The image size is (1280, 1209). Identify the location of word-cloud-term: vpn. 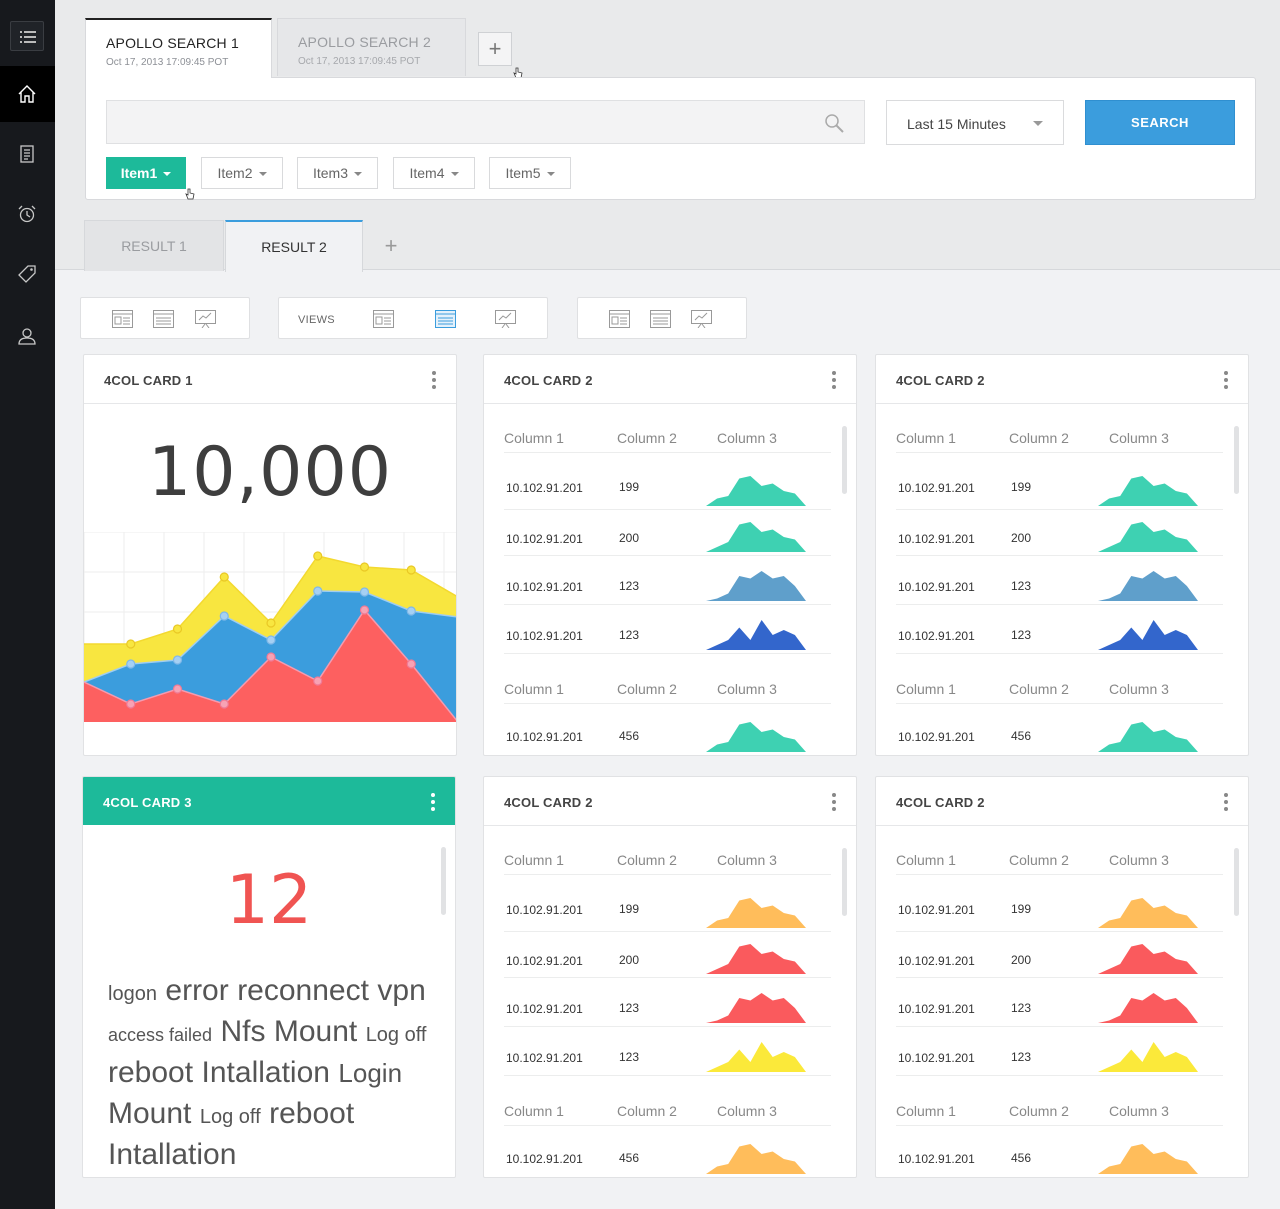
(401, 990).